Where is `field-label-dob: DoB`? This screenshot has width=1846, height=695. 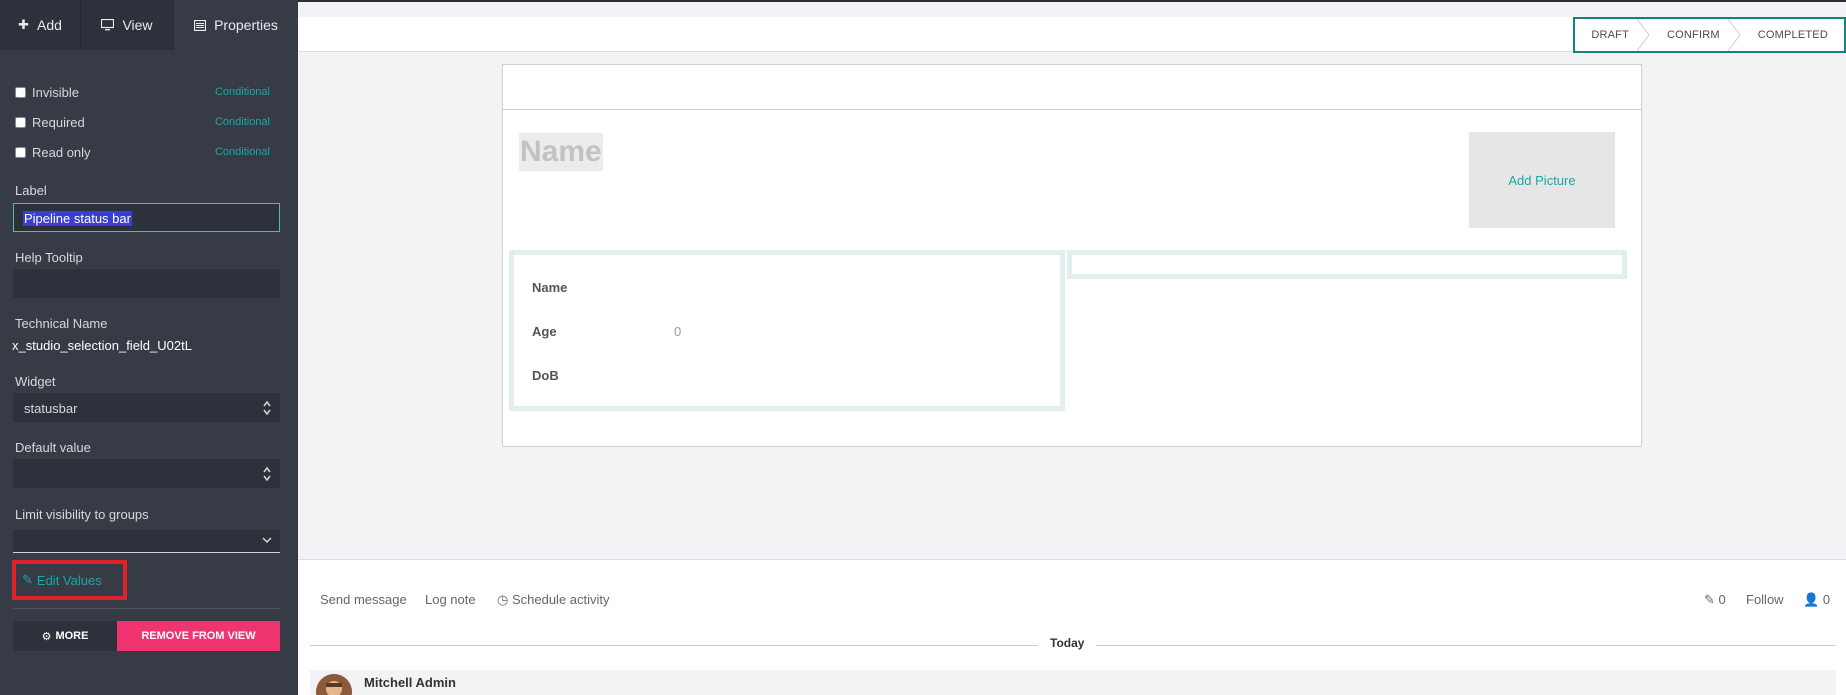
field-label-dob: DoB is located at coordinates (545, 375).